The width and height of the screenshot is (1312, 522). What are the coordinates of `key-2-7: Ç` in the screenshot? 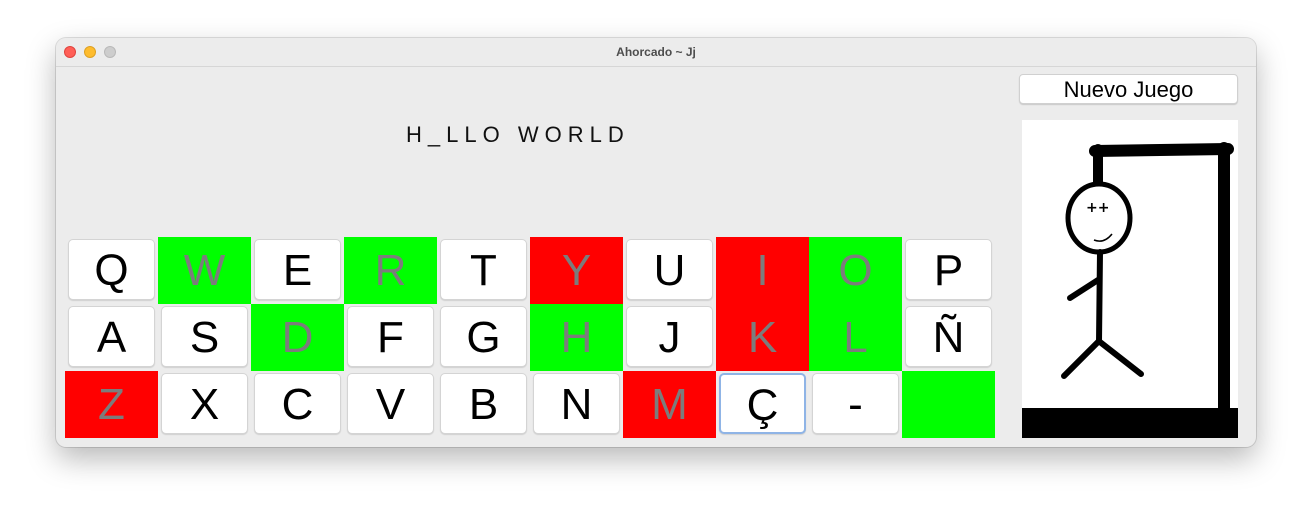 It's located at (762, 403).